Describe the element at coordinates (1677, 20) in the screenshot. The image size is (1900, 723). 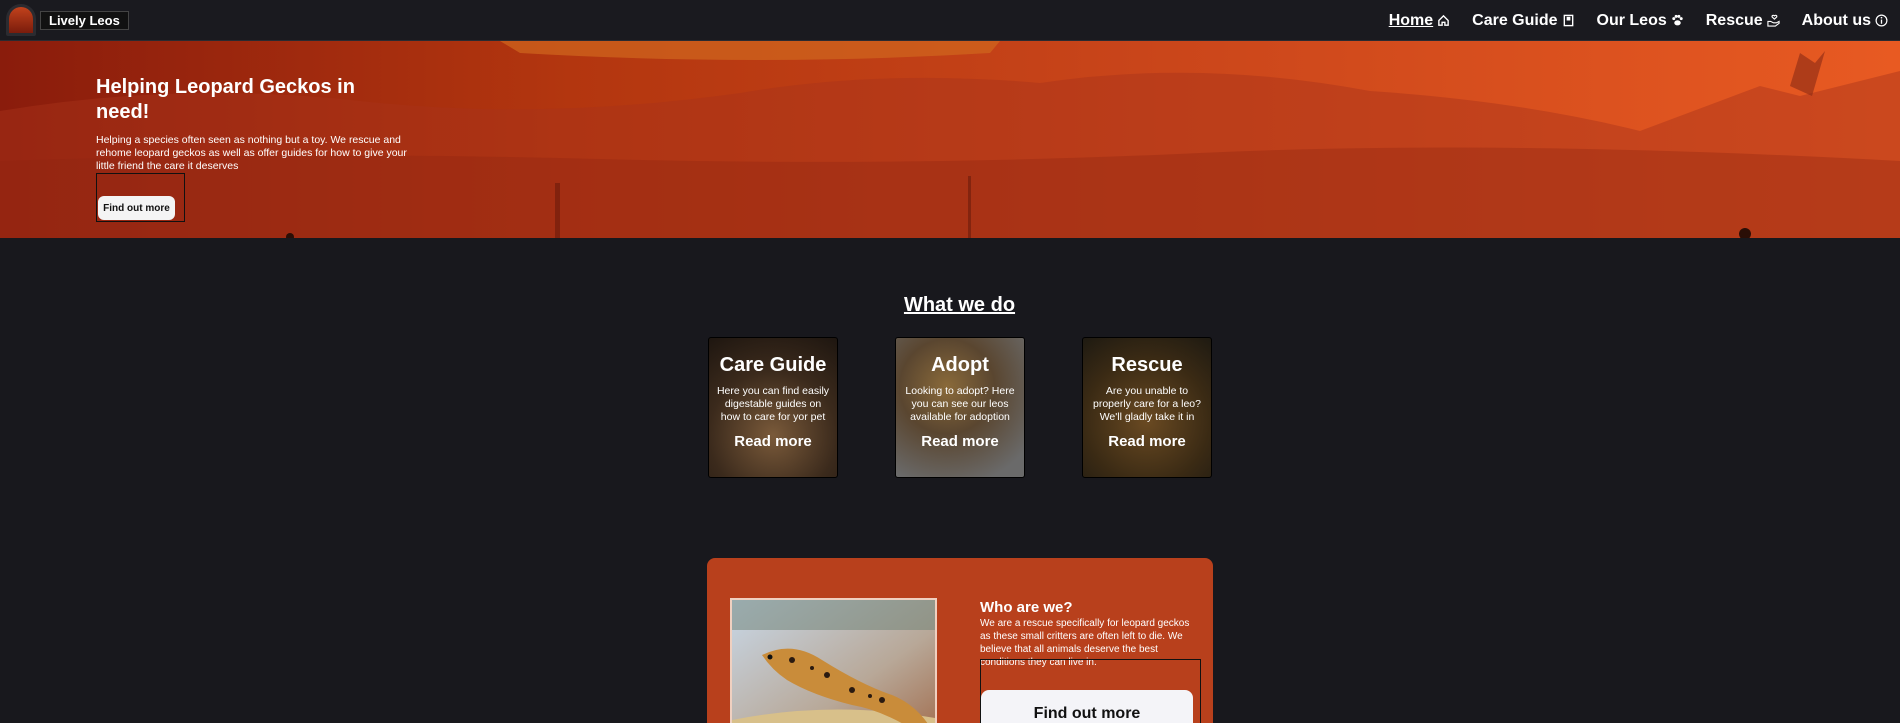
I see `paw-icon` at that location.